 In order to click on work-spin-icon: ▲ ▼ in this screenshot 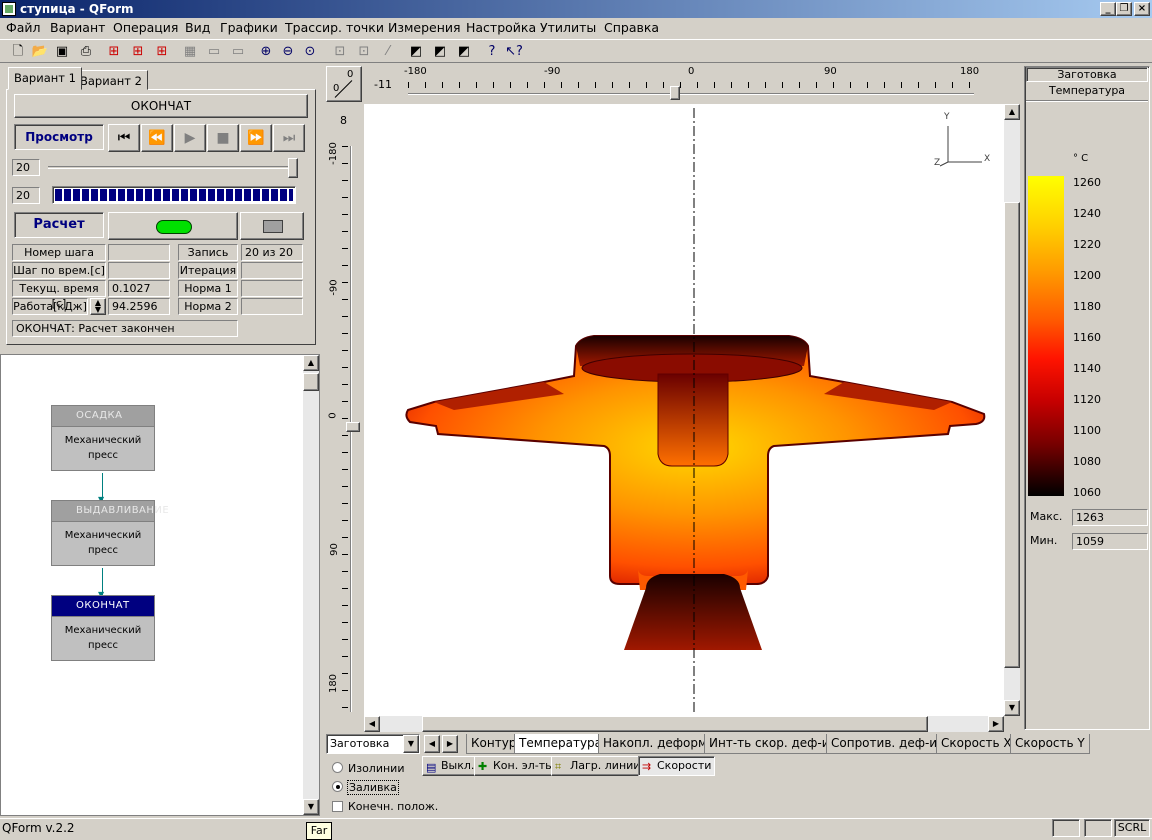, I will do `click(98, 306)`.